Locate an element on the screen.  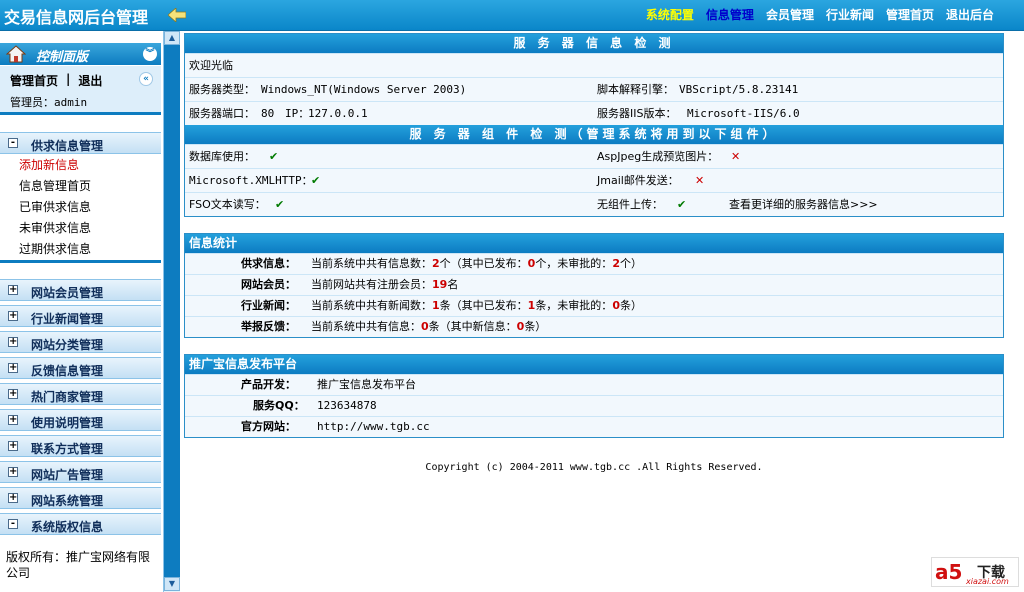
scroll-up-icon: ▲ is located at coordinates (172, 38).